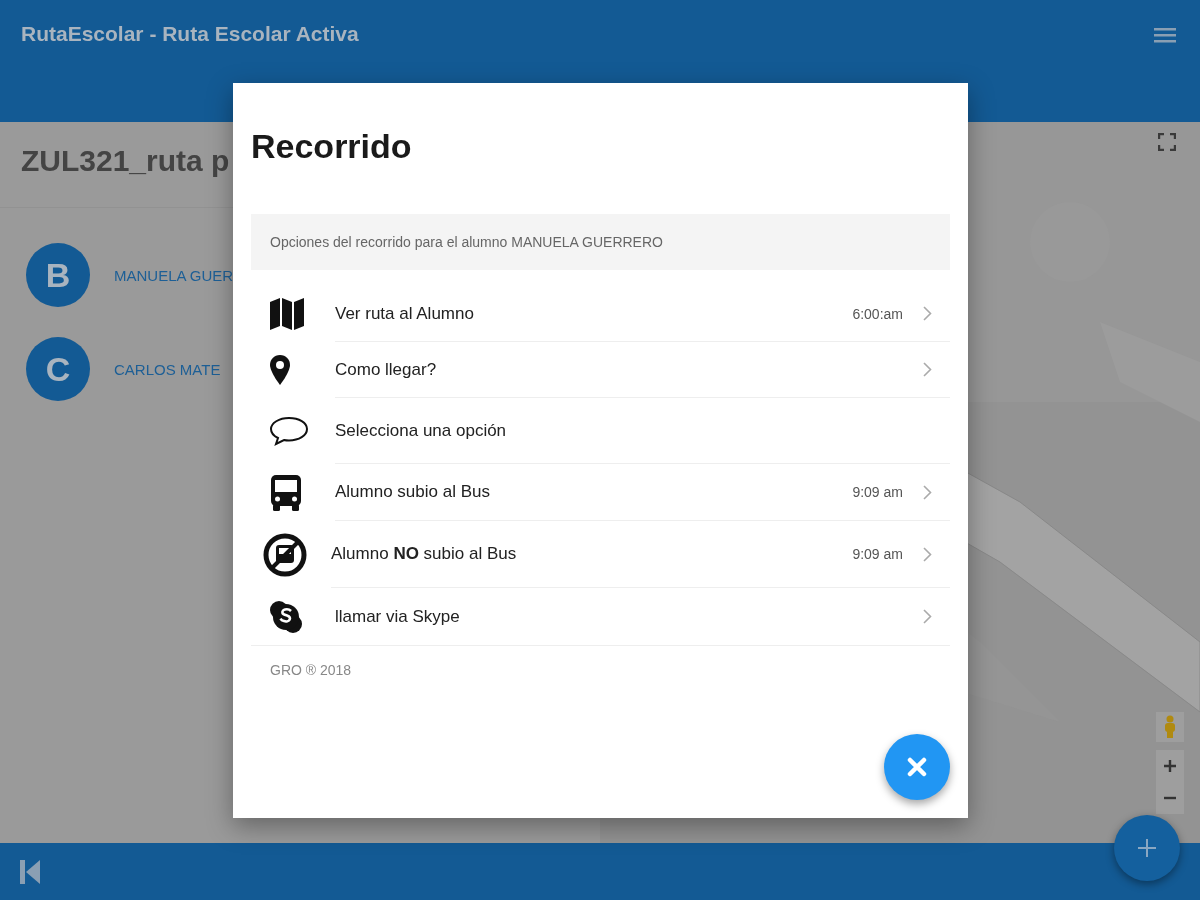 This screenshot has width=1200, height=900. I want to click on option-row: Como llegar?, so click(600, 370).